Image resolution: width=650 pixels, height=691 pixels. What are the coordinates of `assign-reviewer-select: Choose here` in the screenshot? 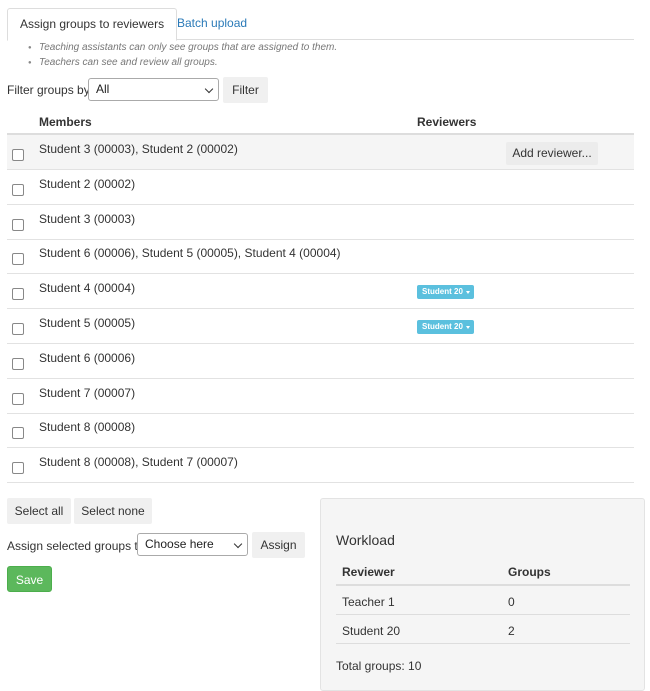 It's located at (192, 544).